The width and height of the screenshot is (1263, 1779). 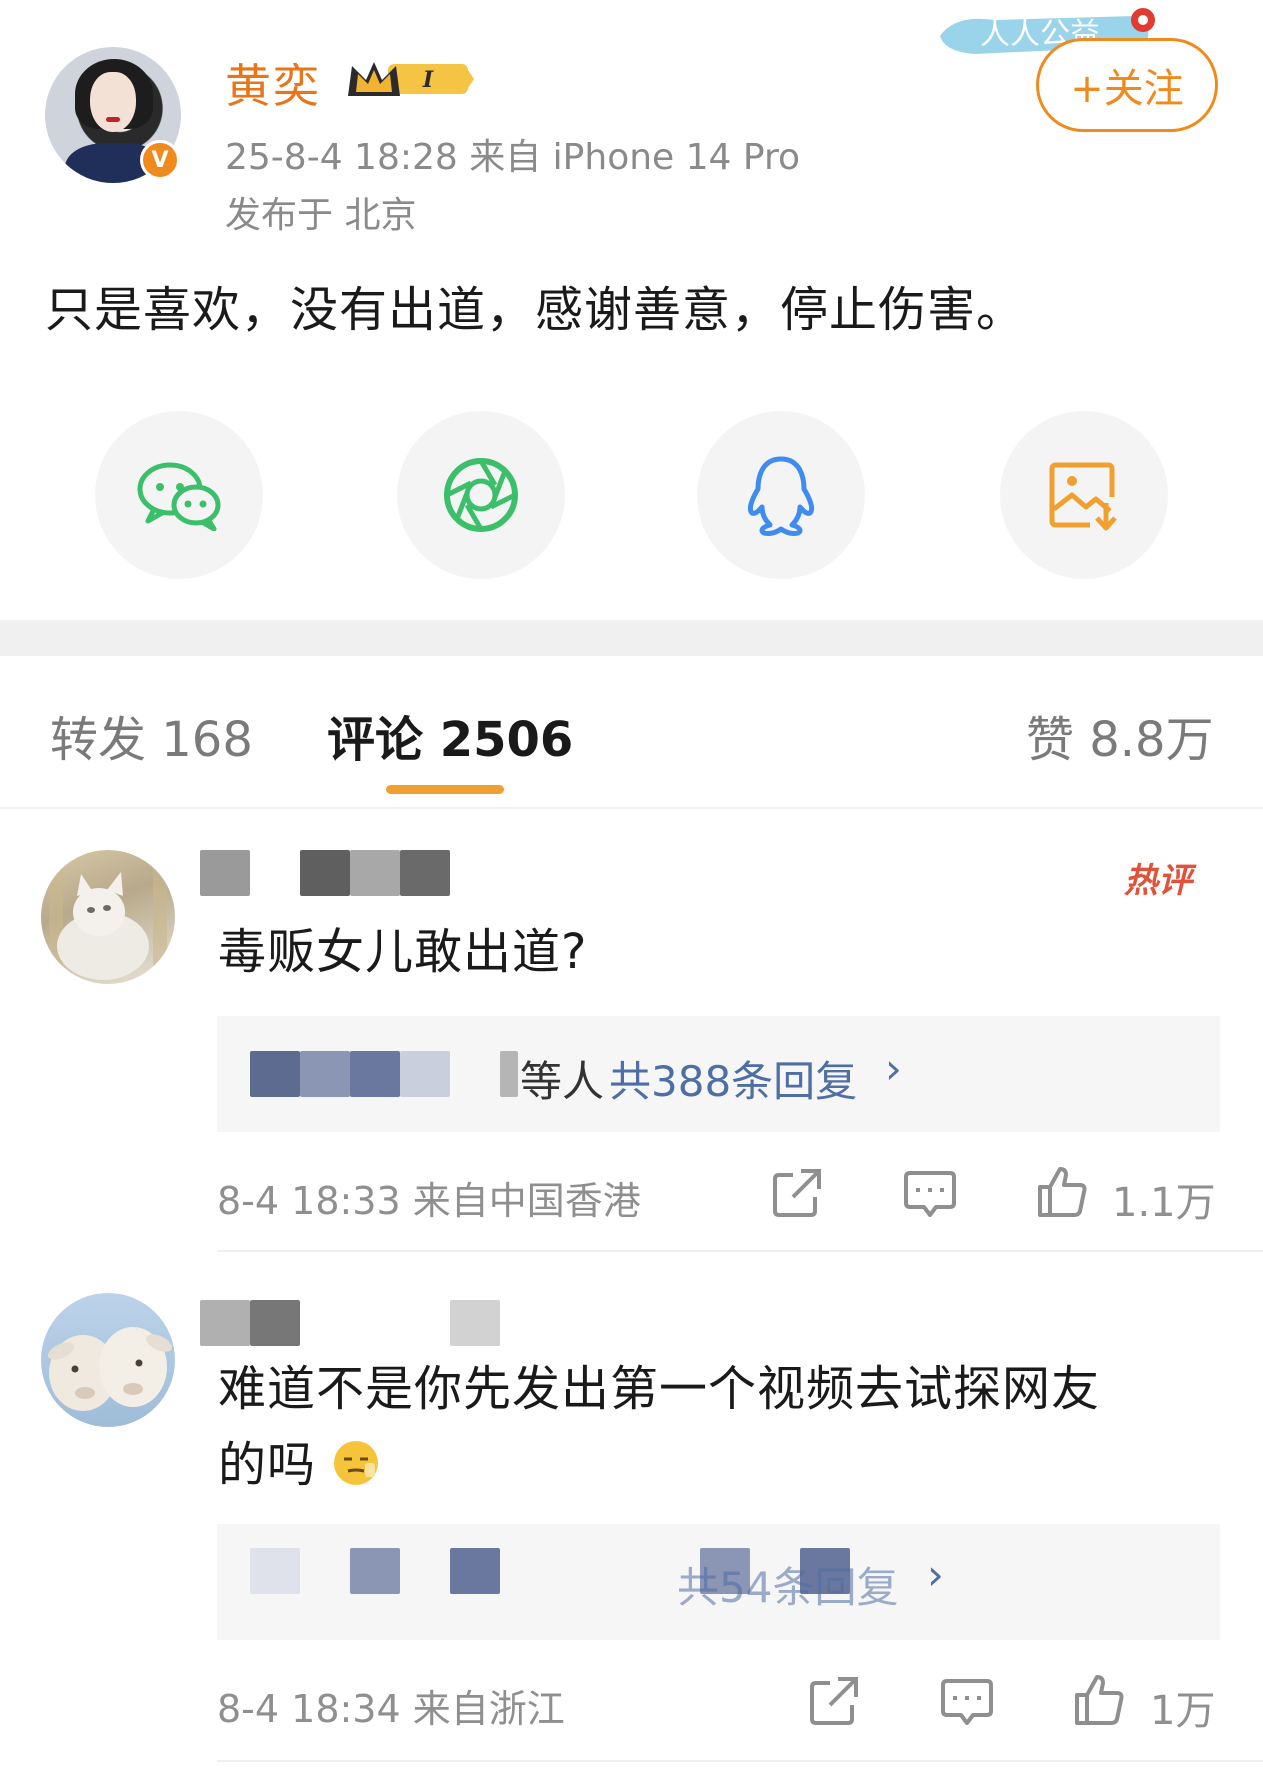 What do you see at coordinates (535, 310) in the screenshot?
I see `post-body: 只是喜欢，没有出道，感谢善意，停止伤害。` at bounding box center [535, 310].